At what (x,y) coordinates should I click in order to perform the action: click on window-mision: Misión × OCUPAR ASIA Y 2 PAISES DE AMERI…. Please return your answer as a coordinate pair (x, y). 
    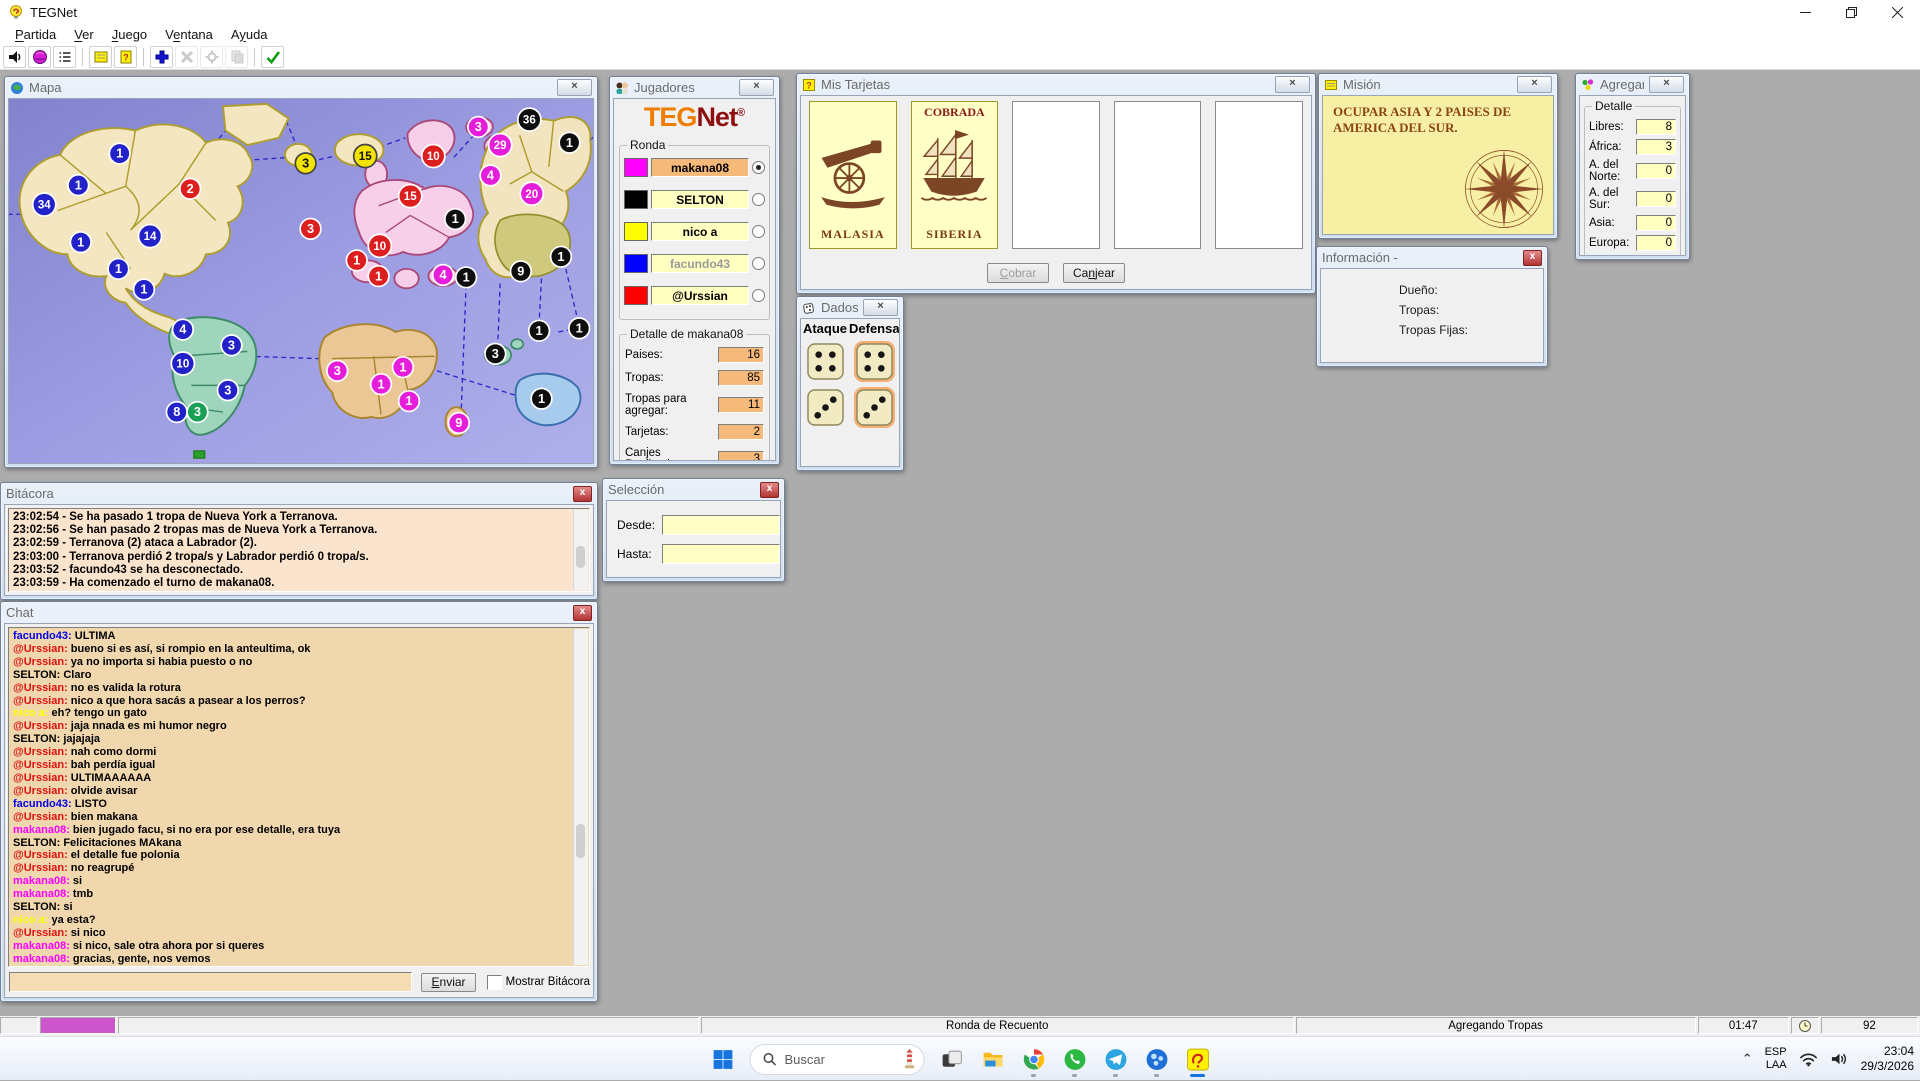
    Looking at the image, I should click on (1438, 156).